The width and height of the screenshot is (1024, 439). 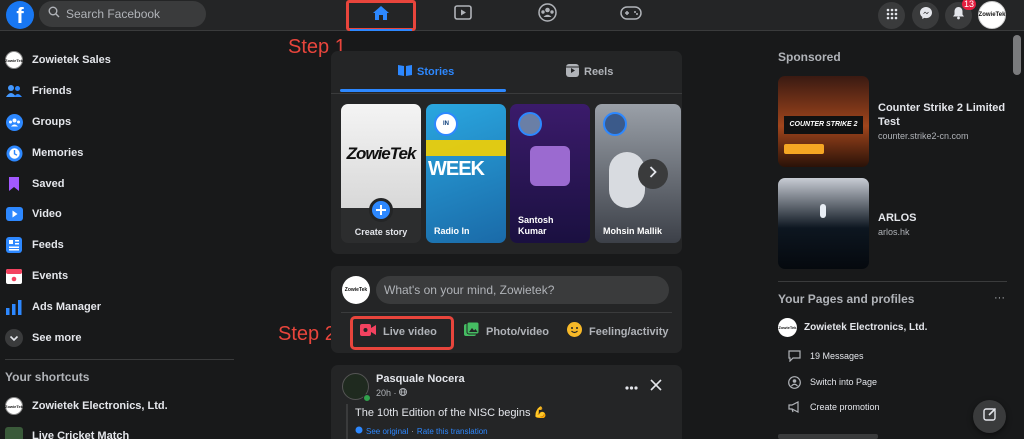 I want to click on new-message-button, so click(x=989, y=416).